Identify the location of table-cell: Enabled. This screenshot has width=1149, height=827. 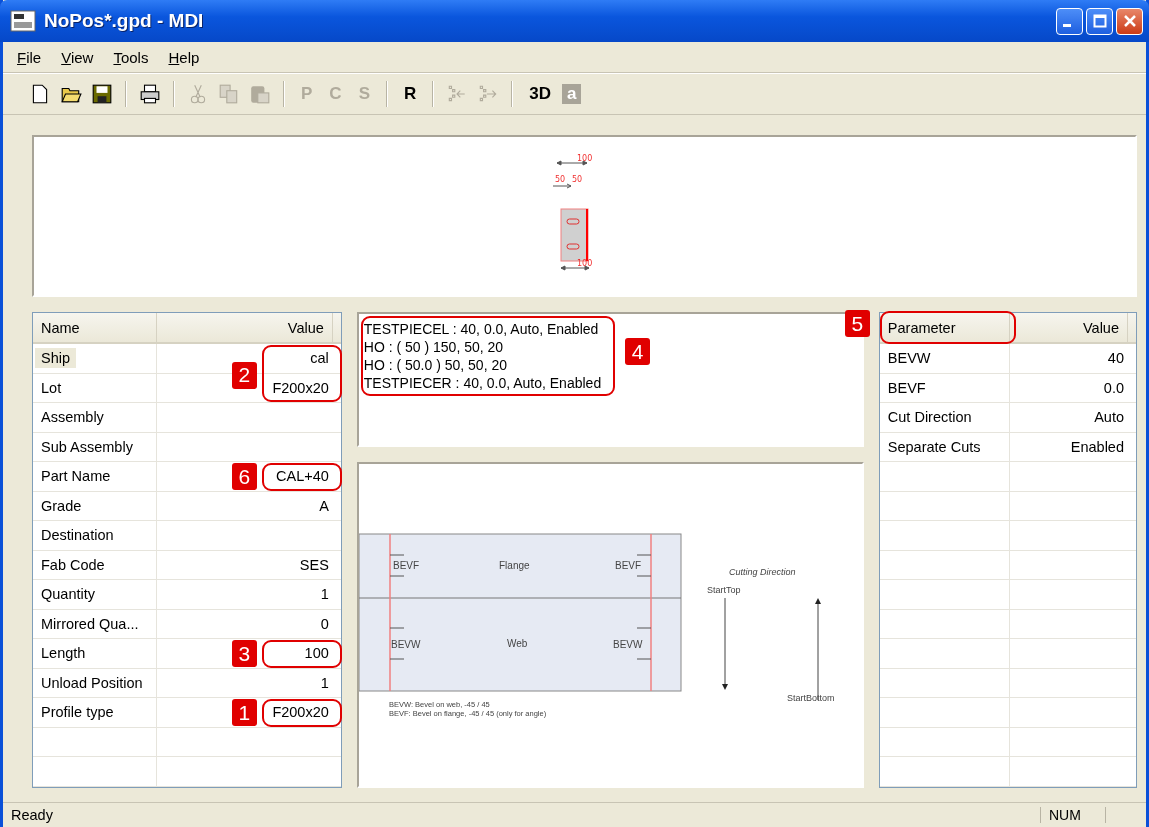
(1097, 446).